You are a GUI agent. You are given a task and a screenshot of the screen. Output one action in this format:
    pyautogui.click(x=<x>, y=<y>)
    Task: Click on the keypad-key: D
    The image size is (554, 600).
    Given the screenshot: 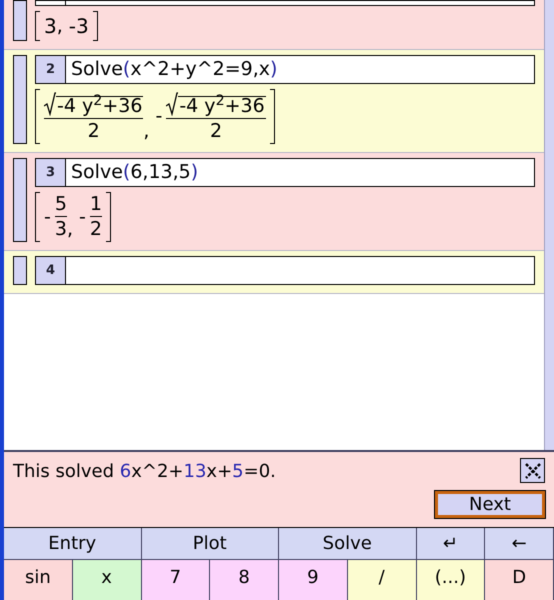 What is the action you would take?
    pyautogui.click(x=519, y=580)
    